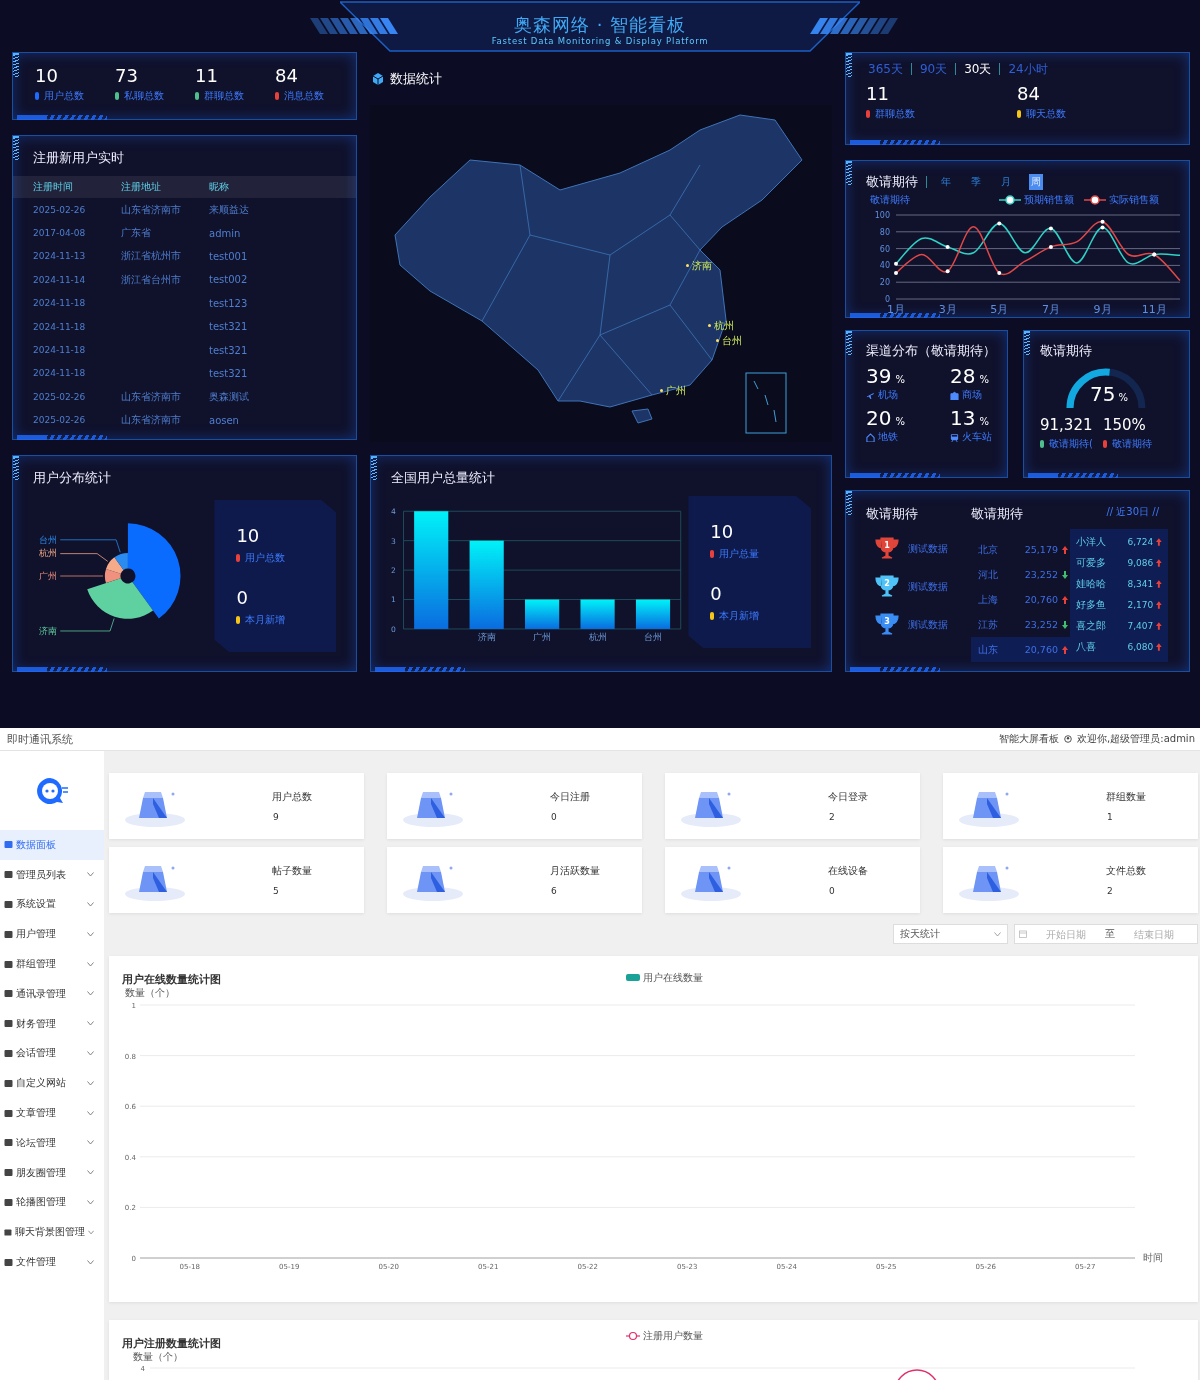 This screenshot has width=1200, height=1380. I want to click on table-cell-text: 奥森测试, so click(229, 396).